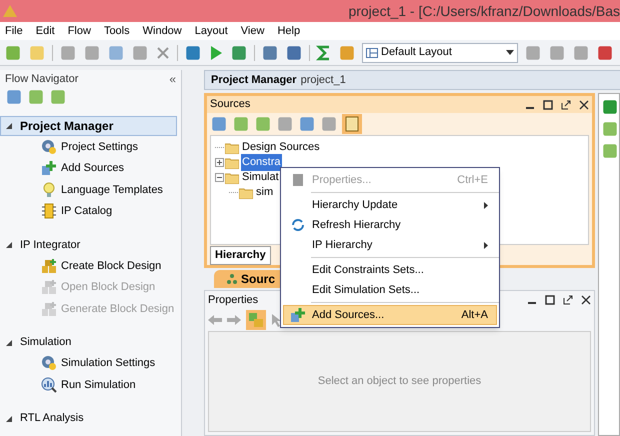  I want to click on menu-item: Window, so click(162, 31).